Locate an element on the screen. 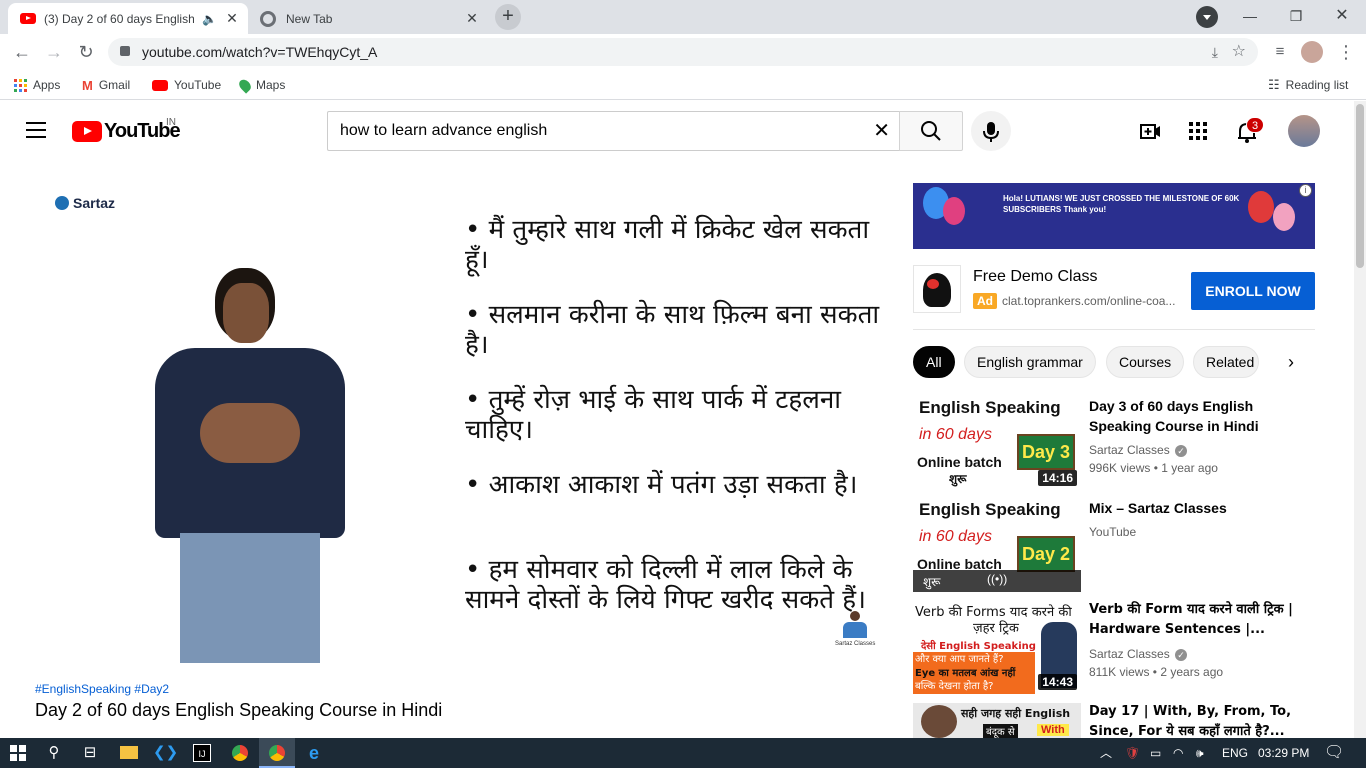  tab-new-tab: New Tab ✕ is located at coordinates (369, 18).